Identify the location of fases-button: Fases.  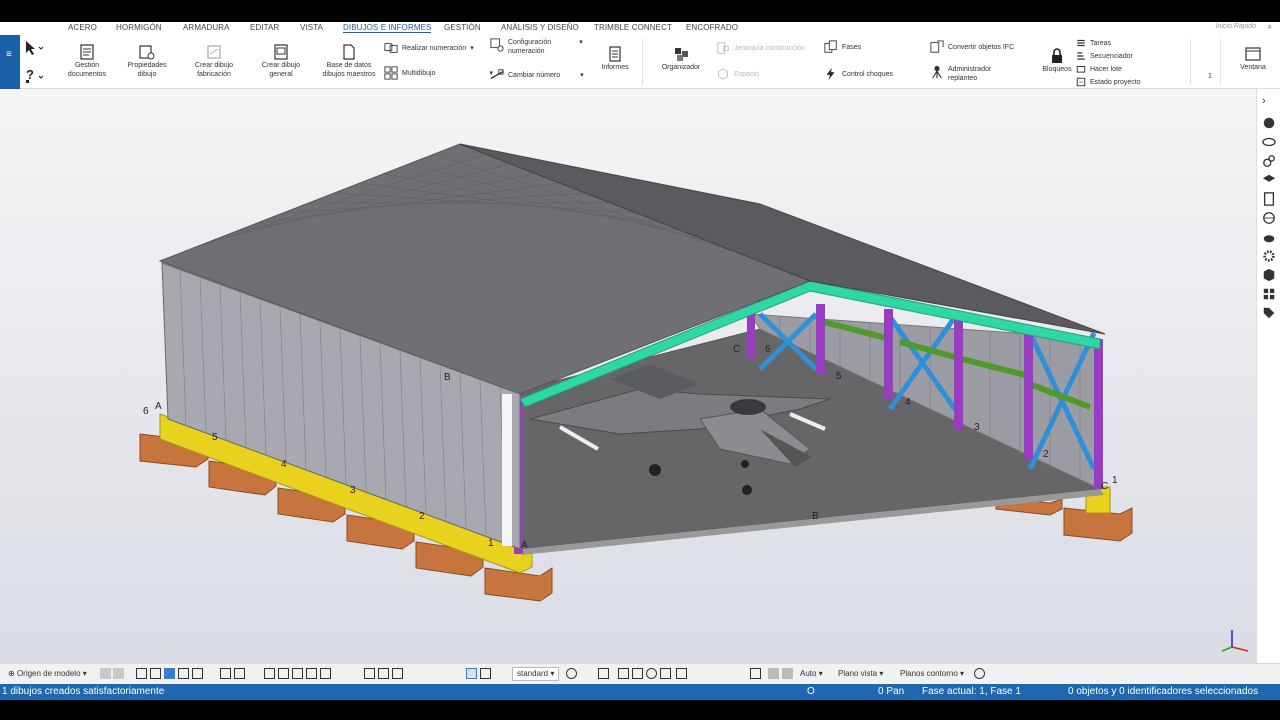
(842, 47).